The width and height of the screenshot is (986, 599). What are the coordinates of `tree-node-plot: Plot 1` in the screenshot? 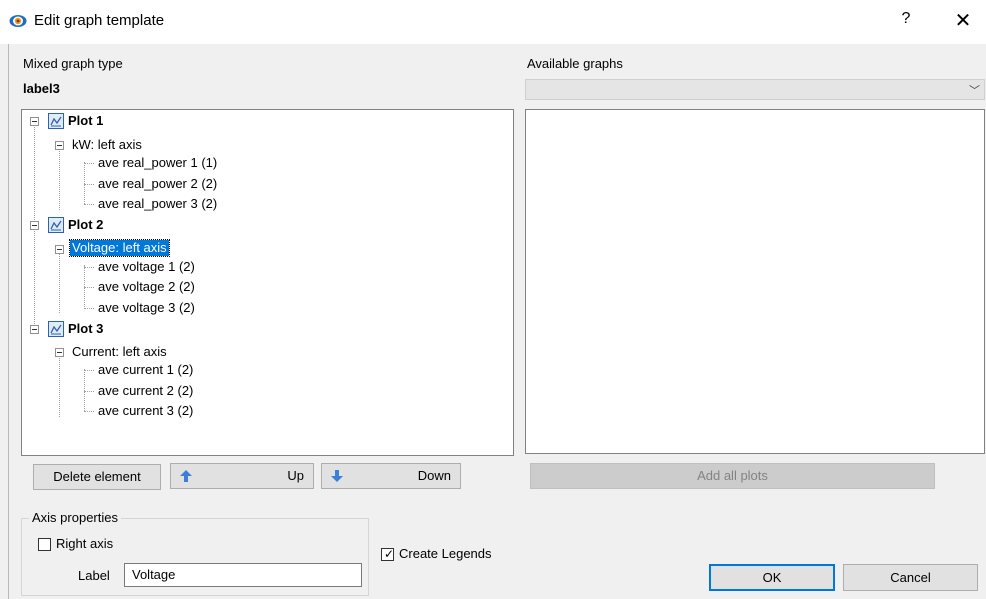 It's located at (85, 121).